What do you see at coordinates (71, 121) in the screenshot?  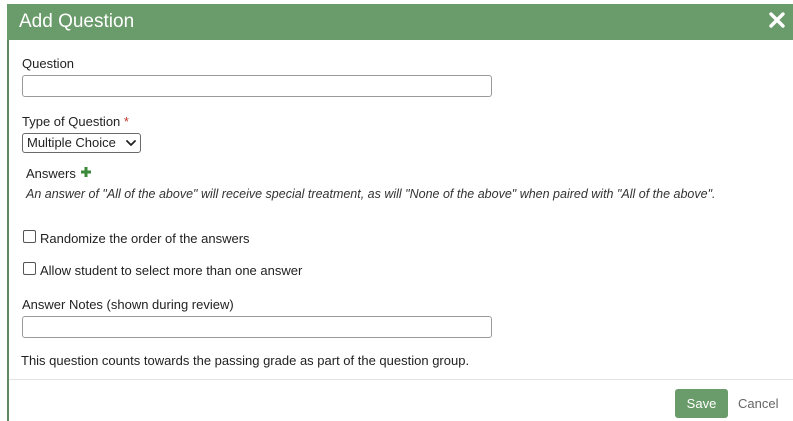 I see `type-of-question-text: Type of Question` at bounding box center [71, 121].